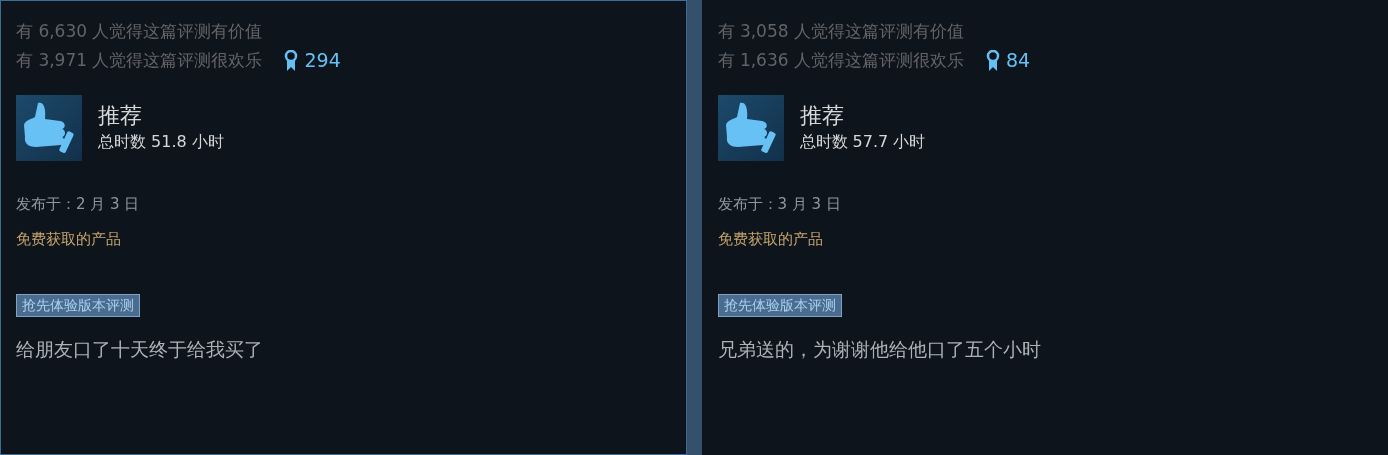 The height and width of the screenshot is (455, 1388). What do you see at coordinates (140, 31) in the screenshot?
I see `helpful-count: 有 6,630 人觉得这篇评测有价值` at bounding box center [140, 31].